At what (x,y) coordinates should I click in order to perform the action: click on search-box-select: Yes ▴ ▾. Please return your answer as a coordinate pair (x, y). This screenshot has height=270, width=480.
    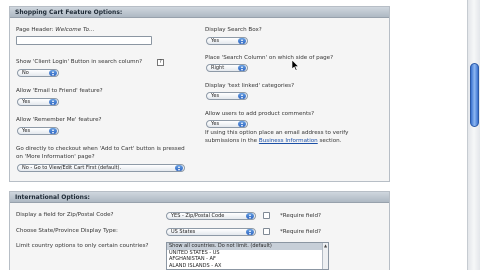
    Looking at the image, I should click on (227, 41).